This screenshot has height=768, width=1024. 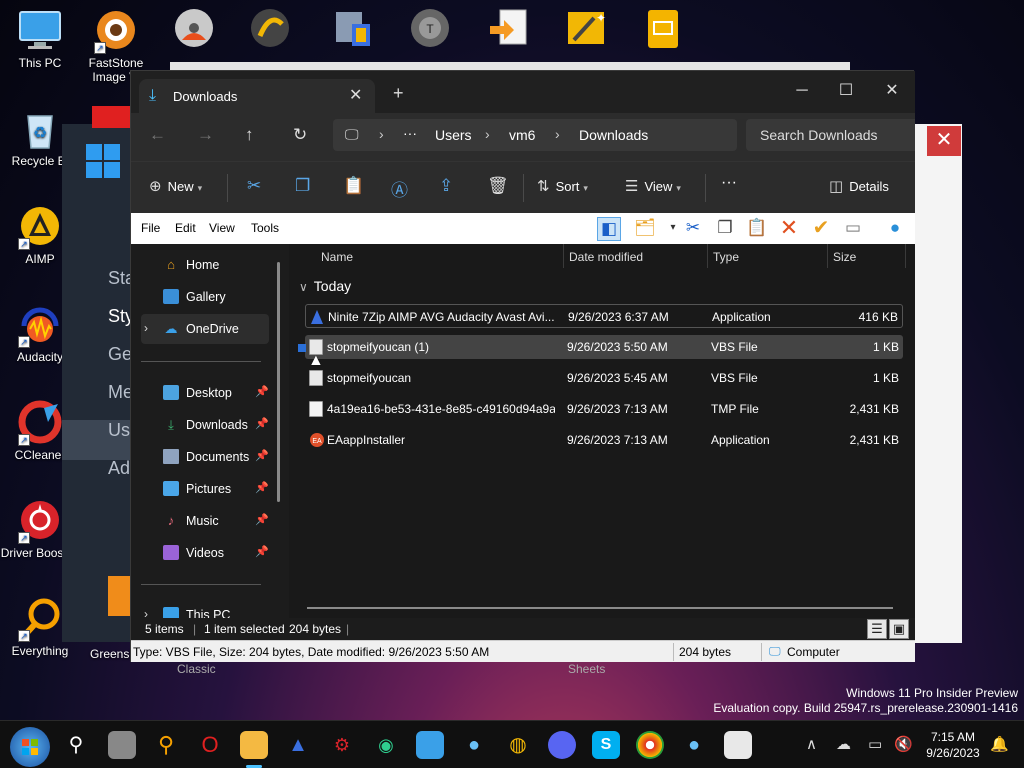 What do you see at coordinates (609, 229) in the screenshot?
I see `navigation-pane-icon: ◧` at bounding box center [609, 229].